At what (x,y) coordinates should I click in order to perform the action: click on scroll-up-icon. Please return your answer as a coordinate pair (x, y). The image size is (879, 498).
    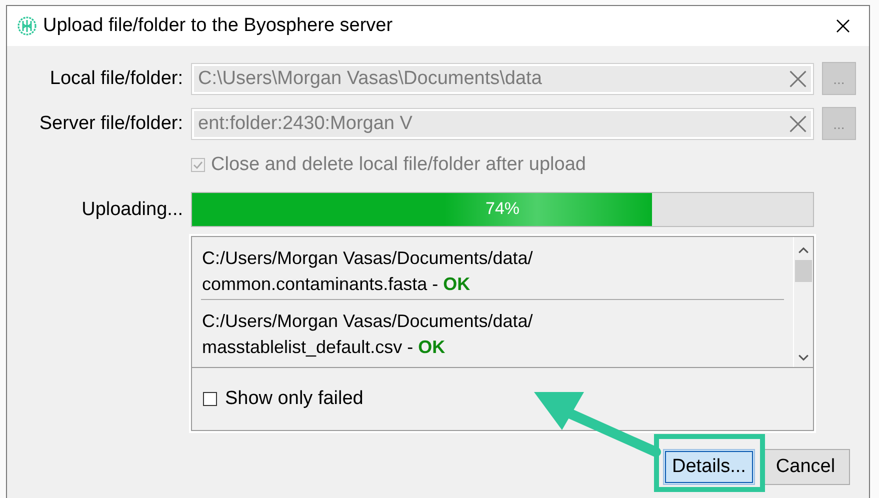
    Looking at the image, I should click on (803, 250).